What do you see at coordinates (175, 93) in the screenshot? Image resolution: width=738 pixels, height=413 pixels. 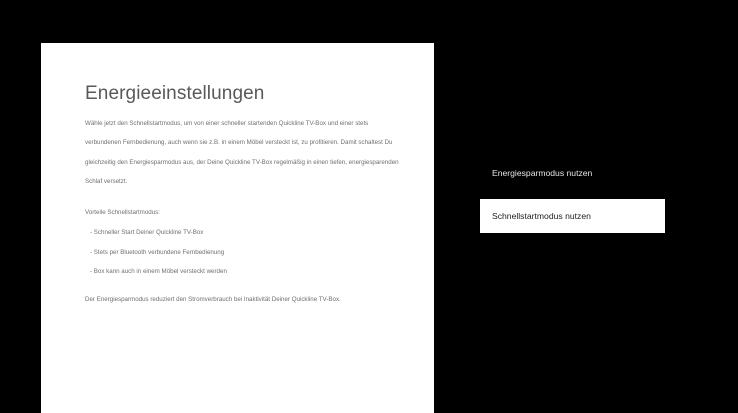 I see `page-title: Energieeinstellungen` at bounding box center [175, 93].